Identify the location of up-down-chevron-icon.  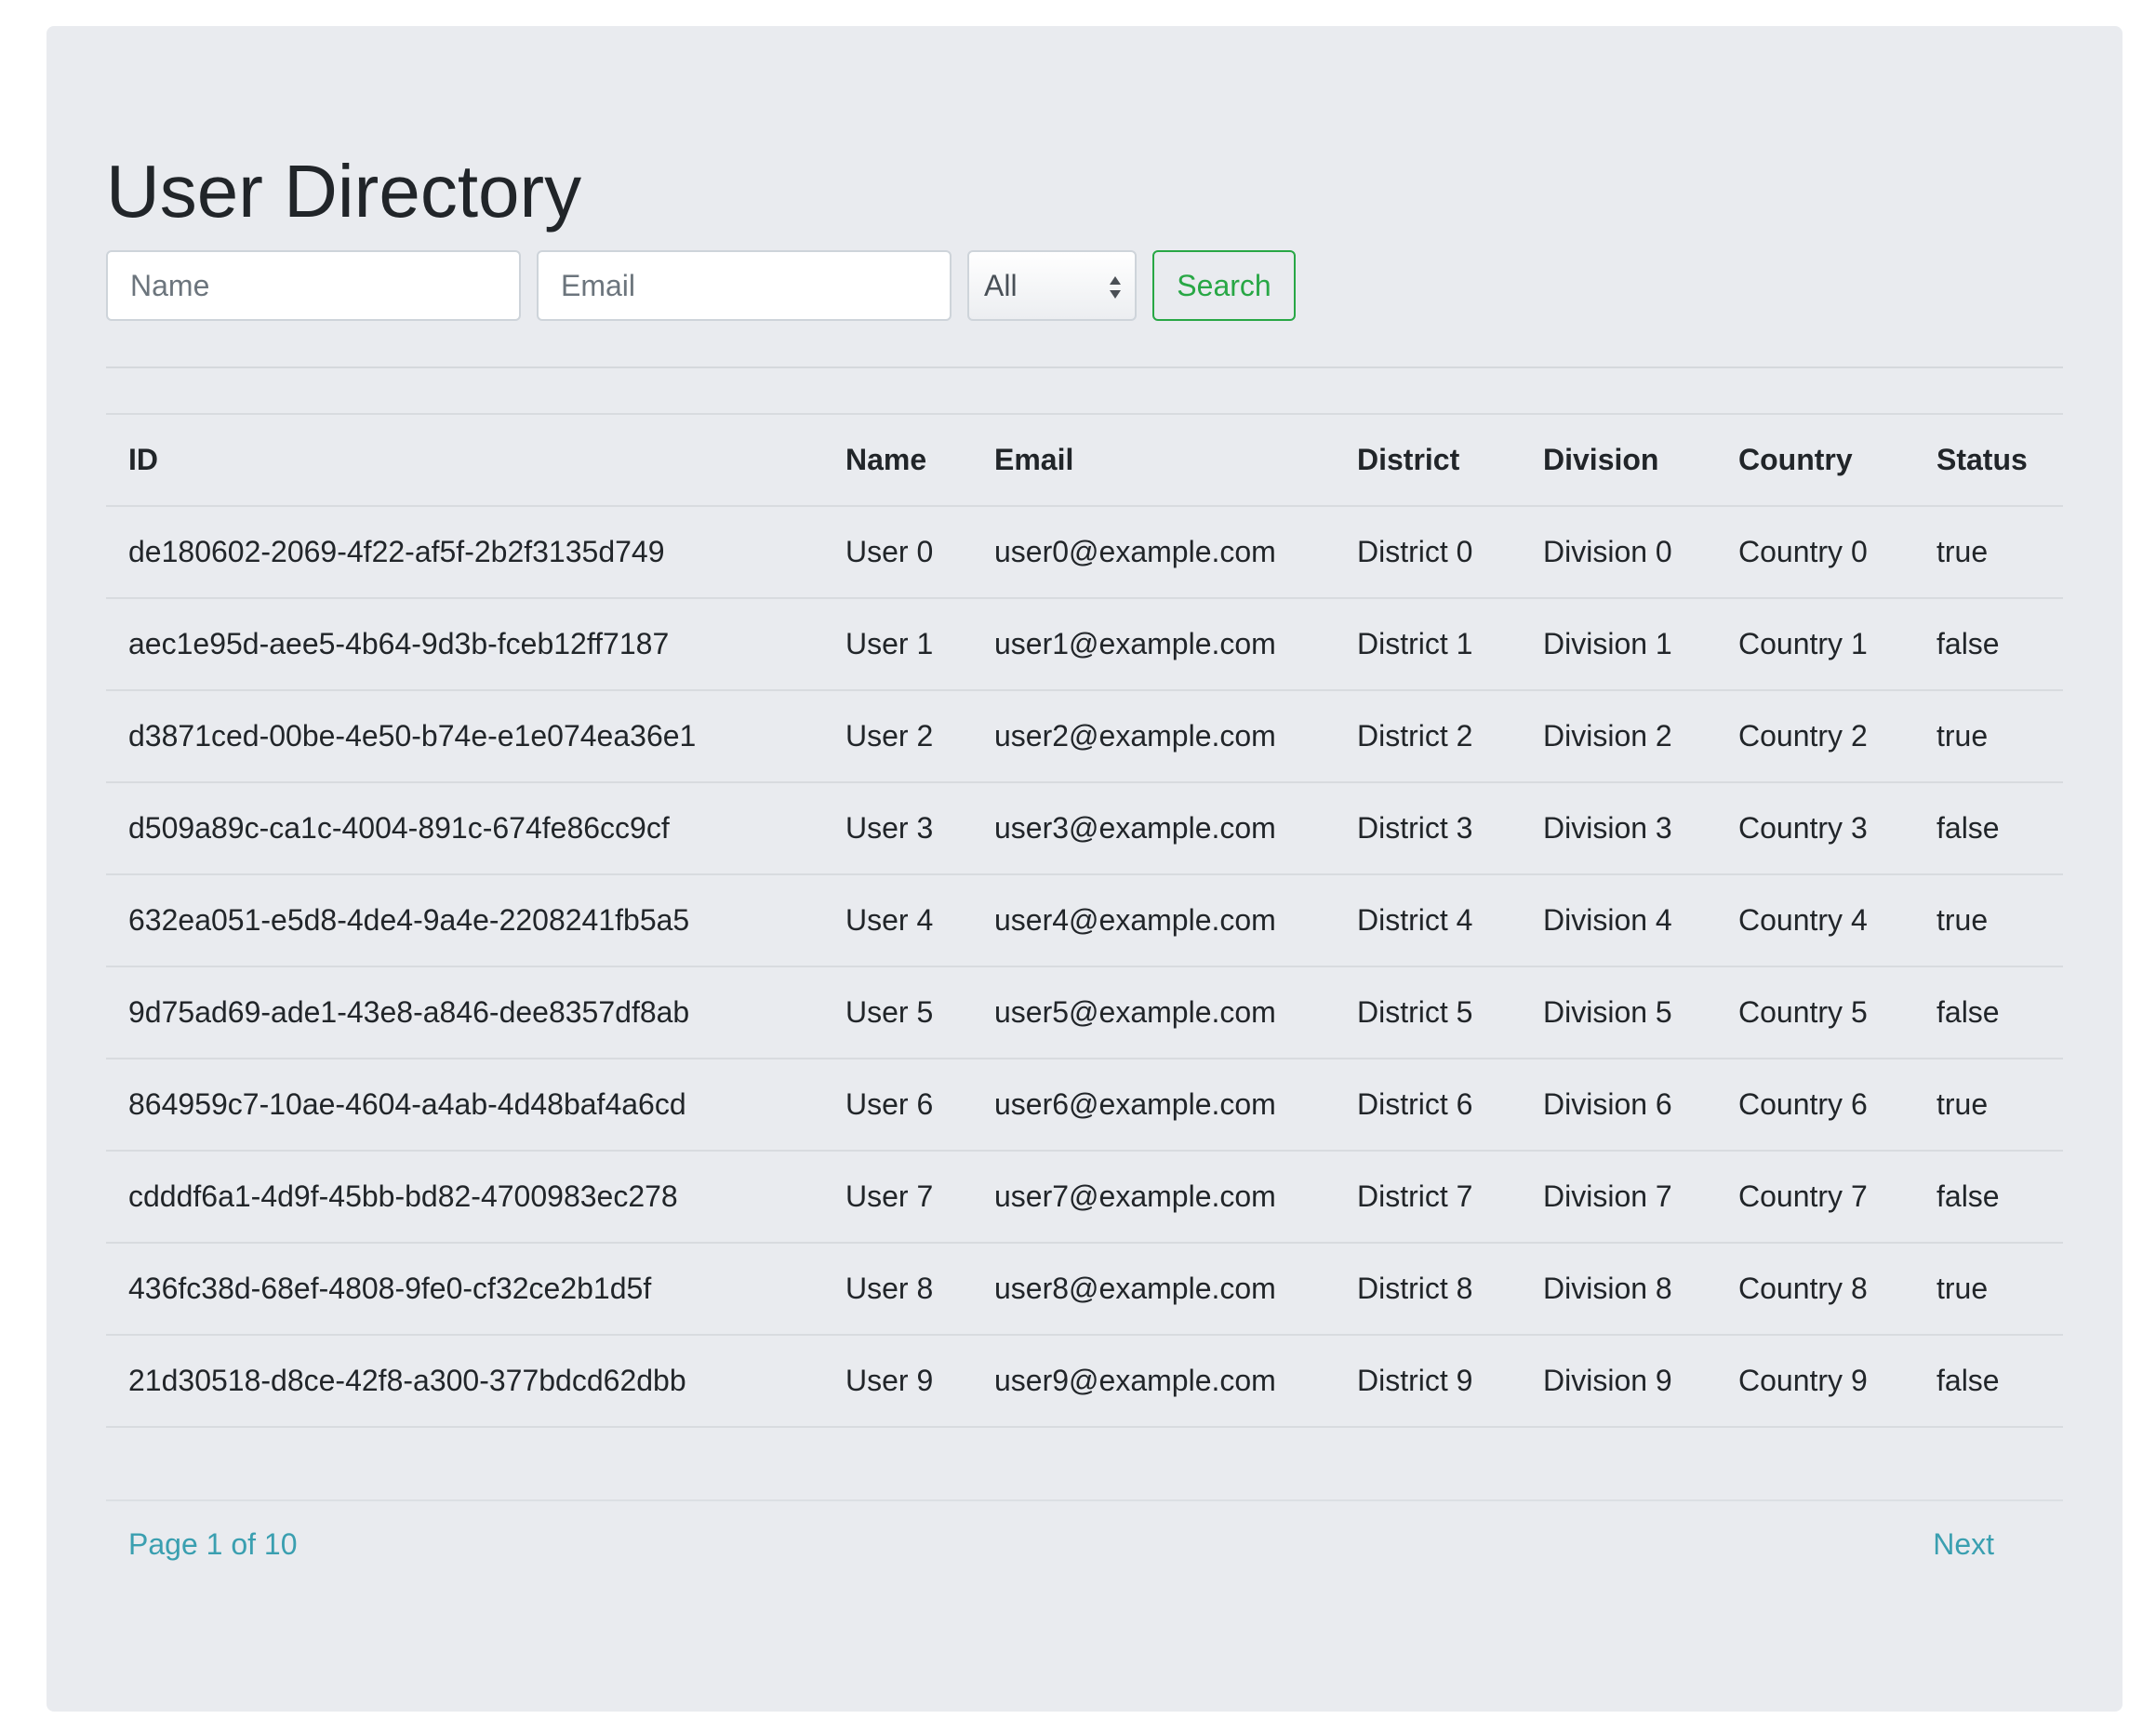
(1115, 287).